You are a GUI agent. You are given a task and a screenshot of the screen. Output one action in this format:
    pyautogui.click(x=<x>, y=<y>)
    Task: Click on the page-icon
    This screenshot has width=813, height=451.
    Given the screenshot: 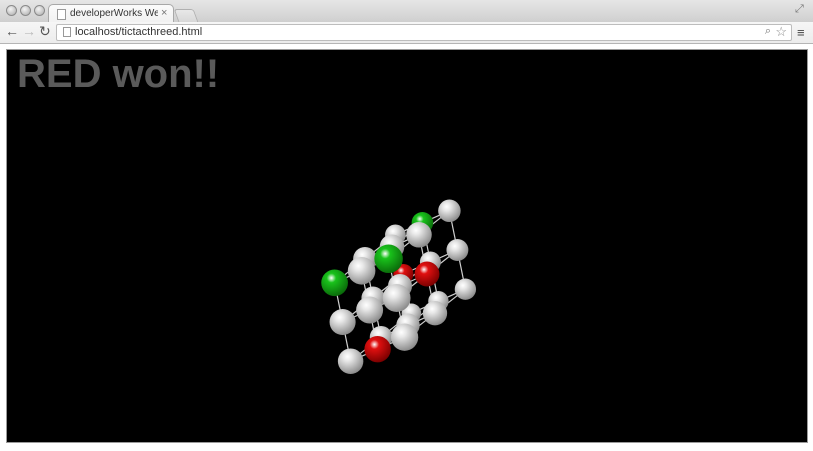 What is the action you would take?
    pyautogui.click(x=67, y=32)
    